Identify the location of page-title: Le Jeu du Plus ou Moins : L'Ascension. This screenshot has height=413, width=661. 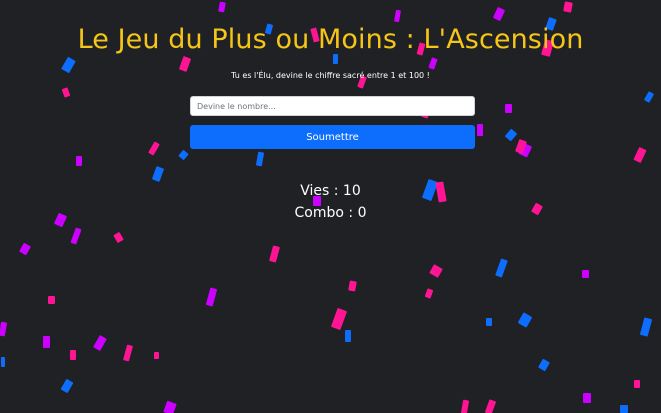
(330, 39).